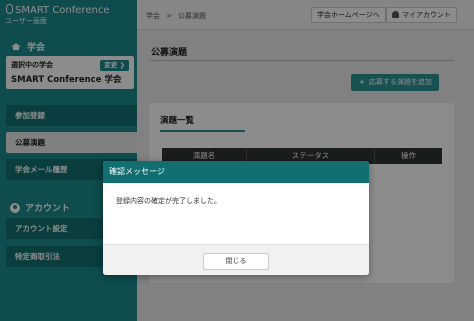 Image resolution: width=474 pixels, height=321 pixels. Describe the element at coordinates (168, 201) in the screenshot. I see `dialog-message: 登録内容の確定が完了しました。` at that location.